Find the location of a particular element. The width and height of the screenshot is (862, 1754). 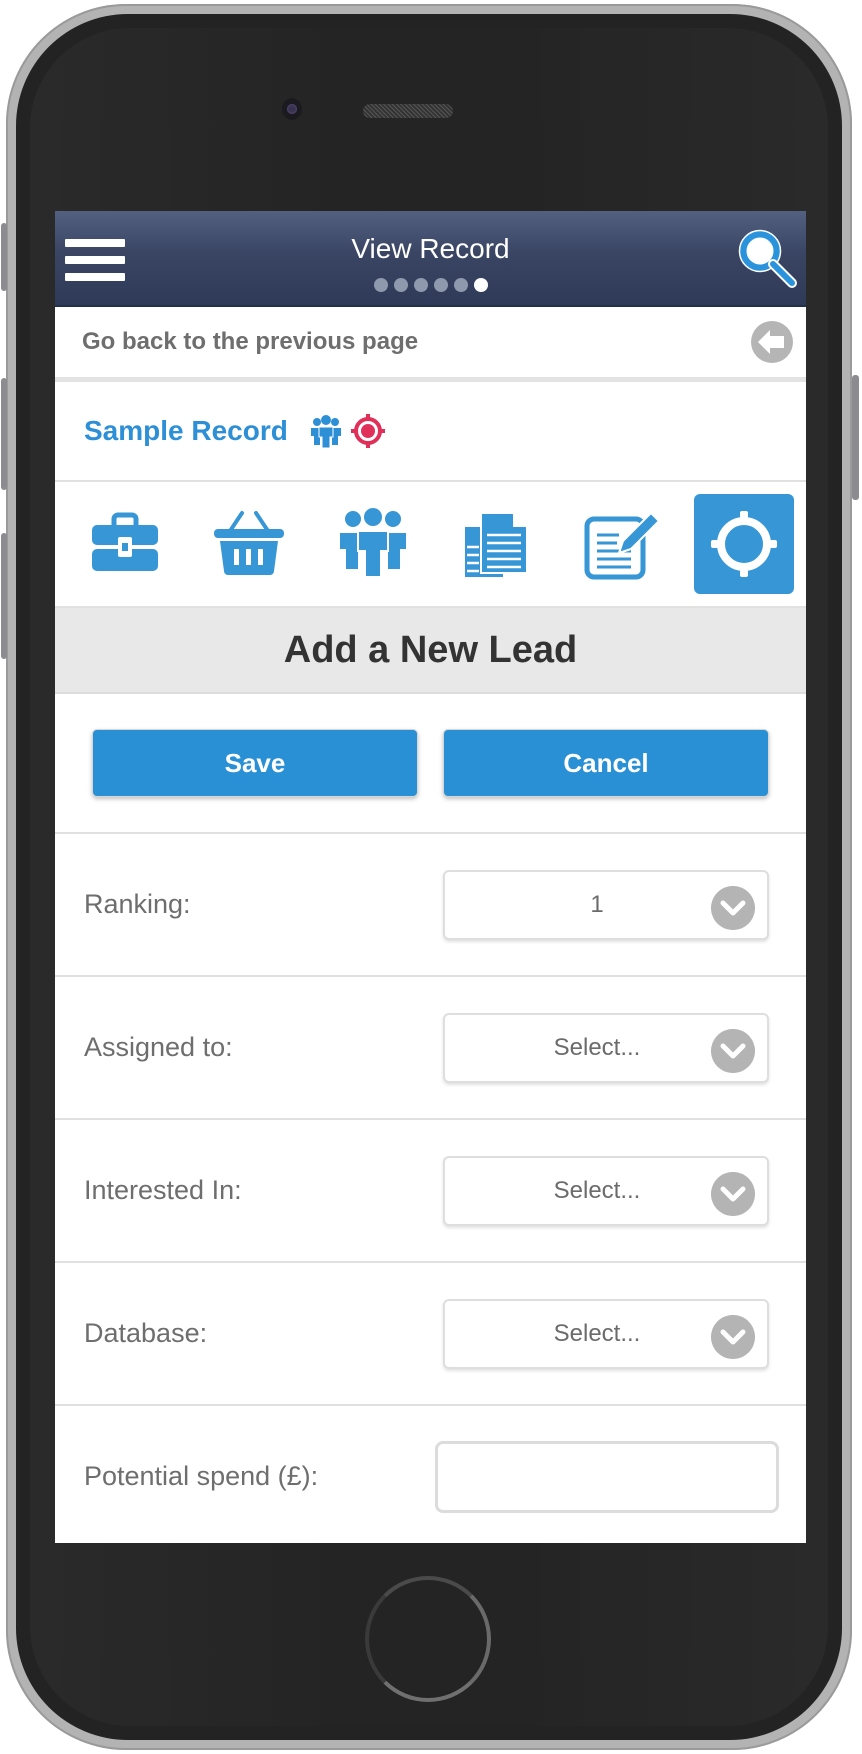

toolbar-briefcase is located at coordinates (125, 544).